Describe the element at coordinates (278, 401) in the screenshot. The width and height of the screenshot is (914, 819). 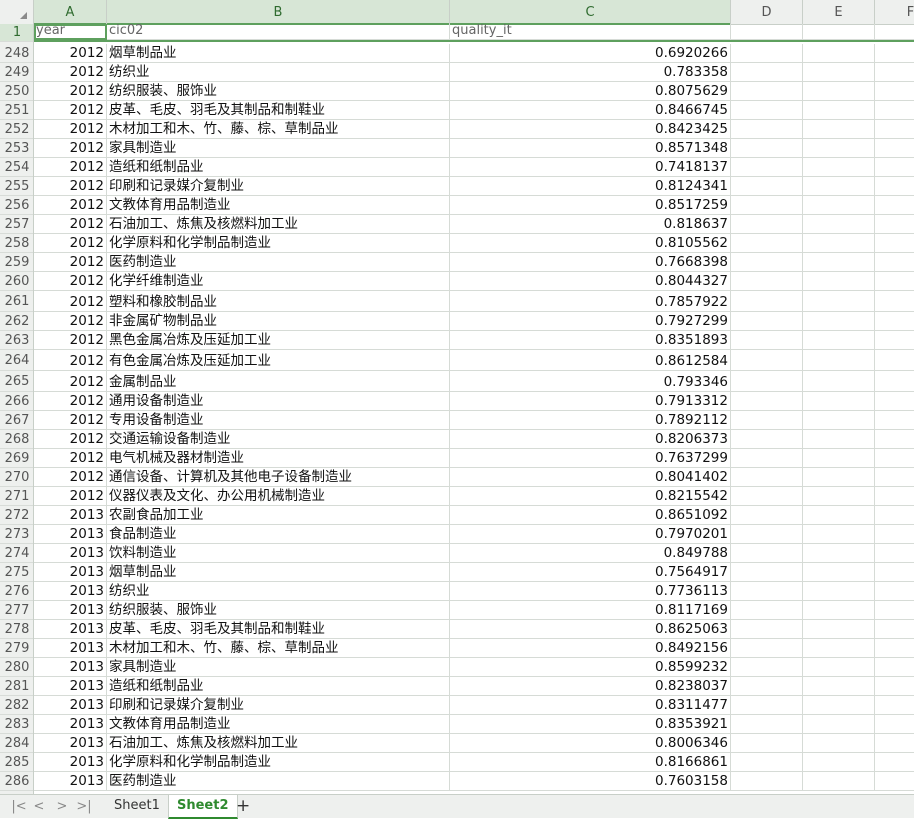
I see `cell-cic02: 通用设备制造业` at that location.